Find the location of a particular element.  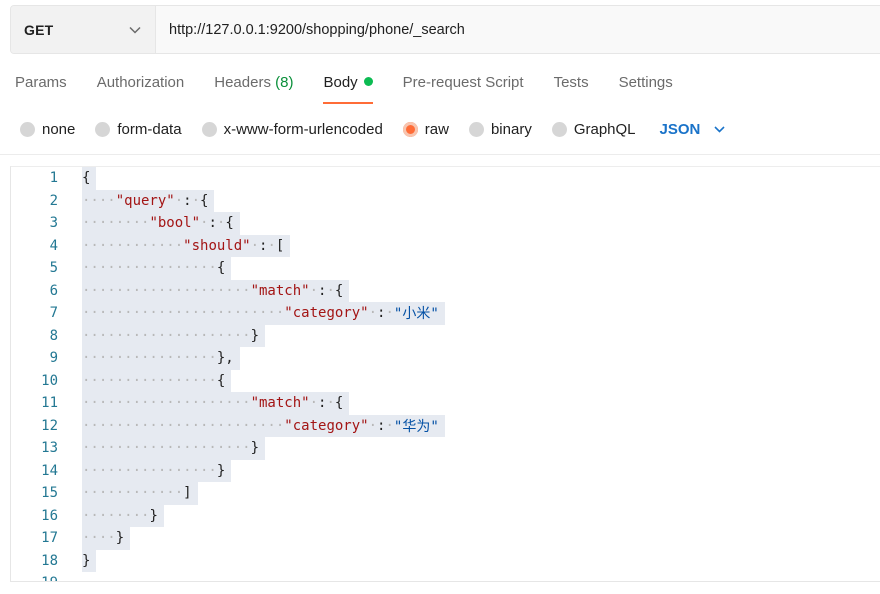

editor-line: 2 ···· "query" ·: ·{ is located at coordinates (113, 200).